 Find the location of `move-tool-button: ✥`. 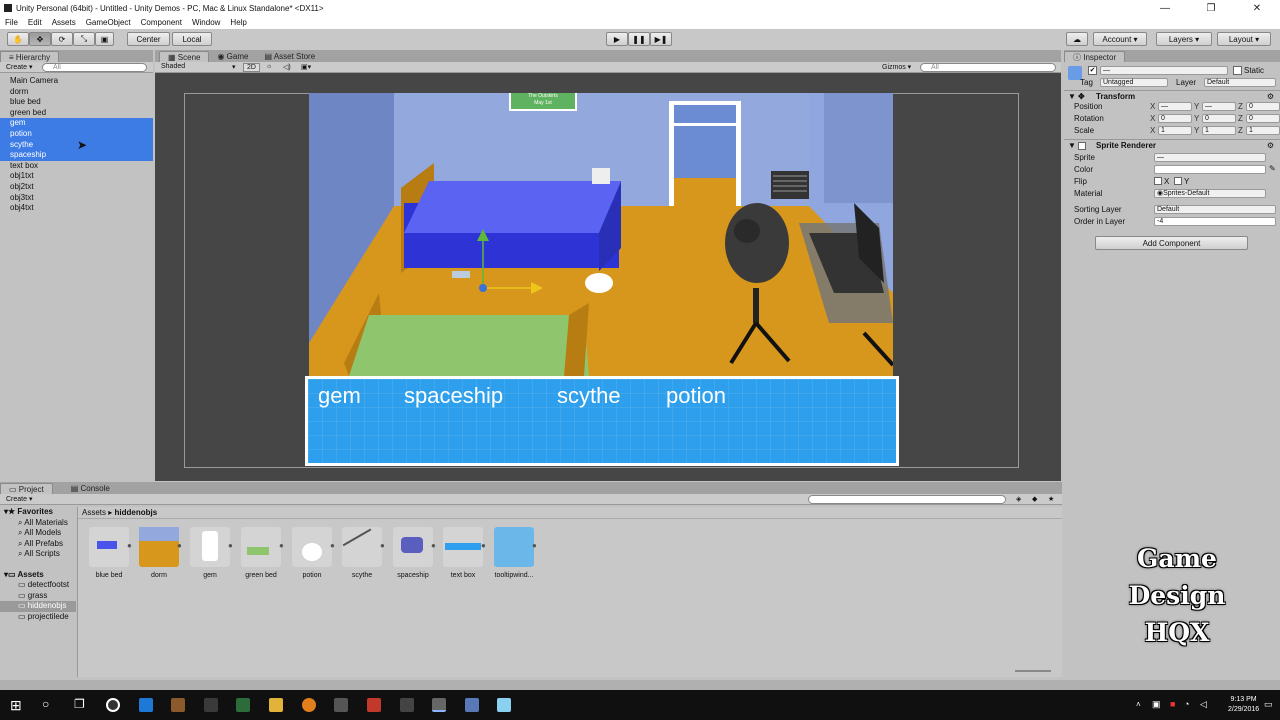

move-tool-button: ✥ is located at coordinates (40, 39).